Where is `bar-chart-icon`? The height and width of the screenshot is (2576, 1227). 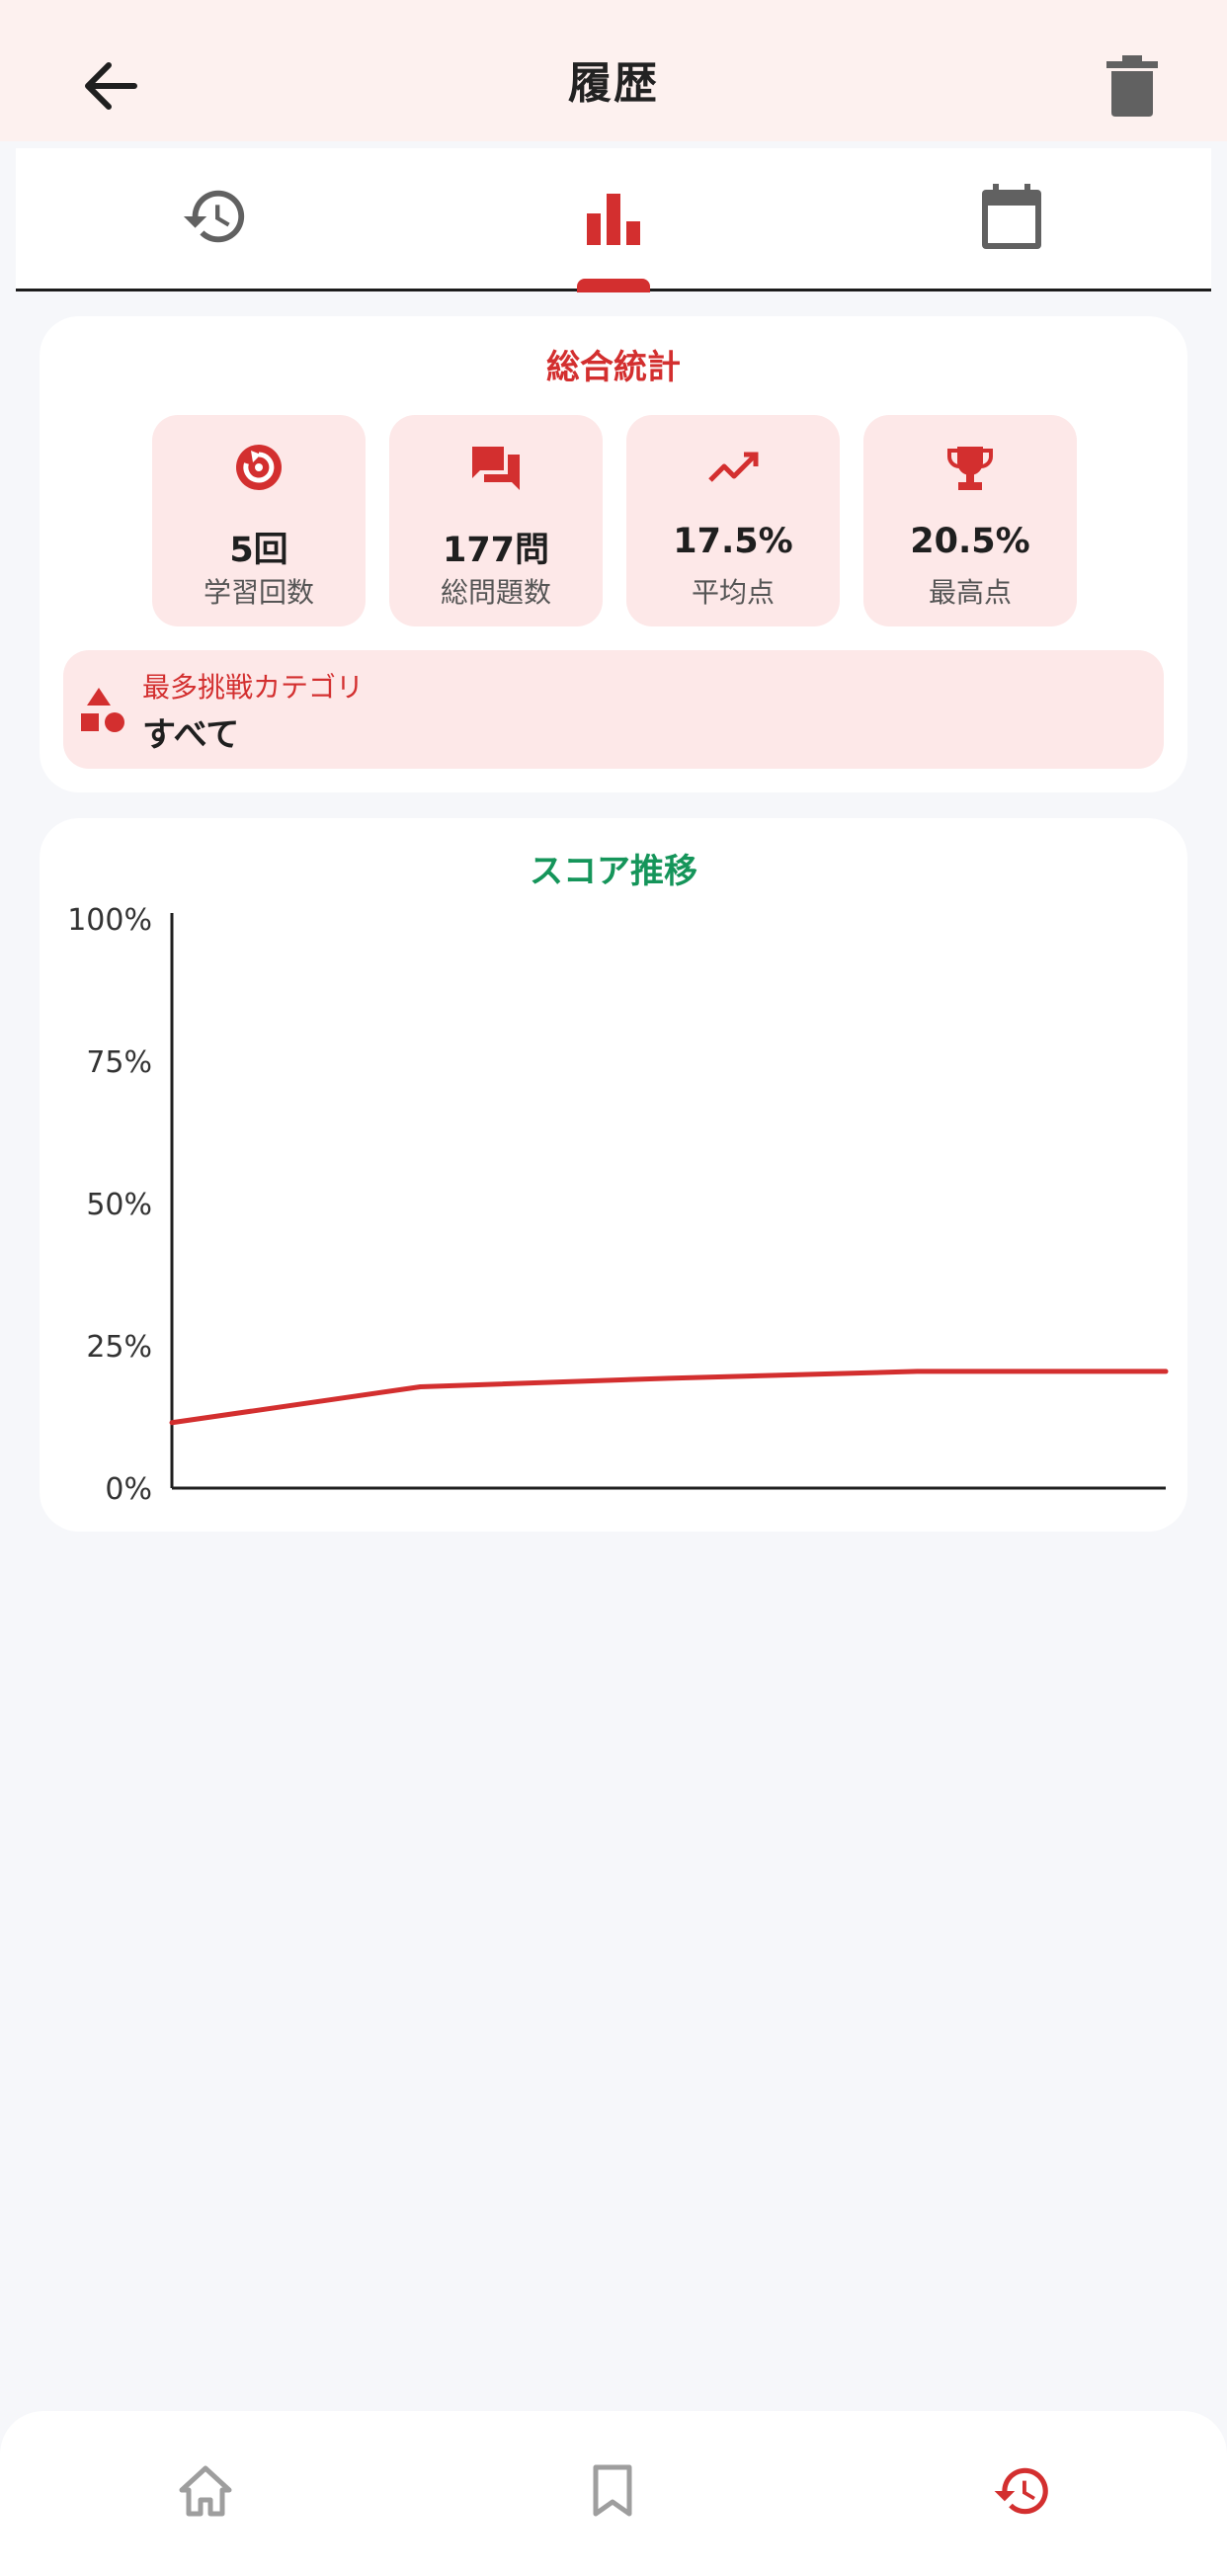 bar-chart-icon is located at coordinates (613, 219).